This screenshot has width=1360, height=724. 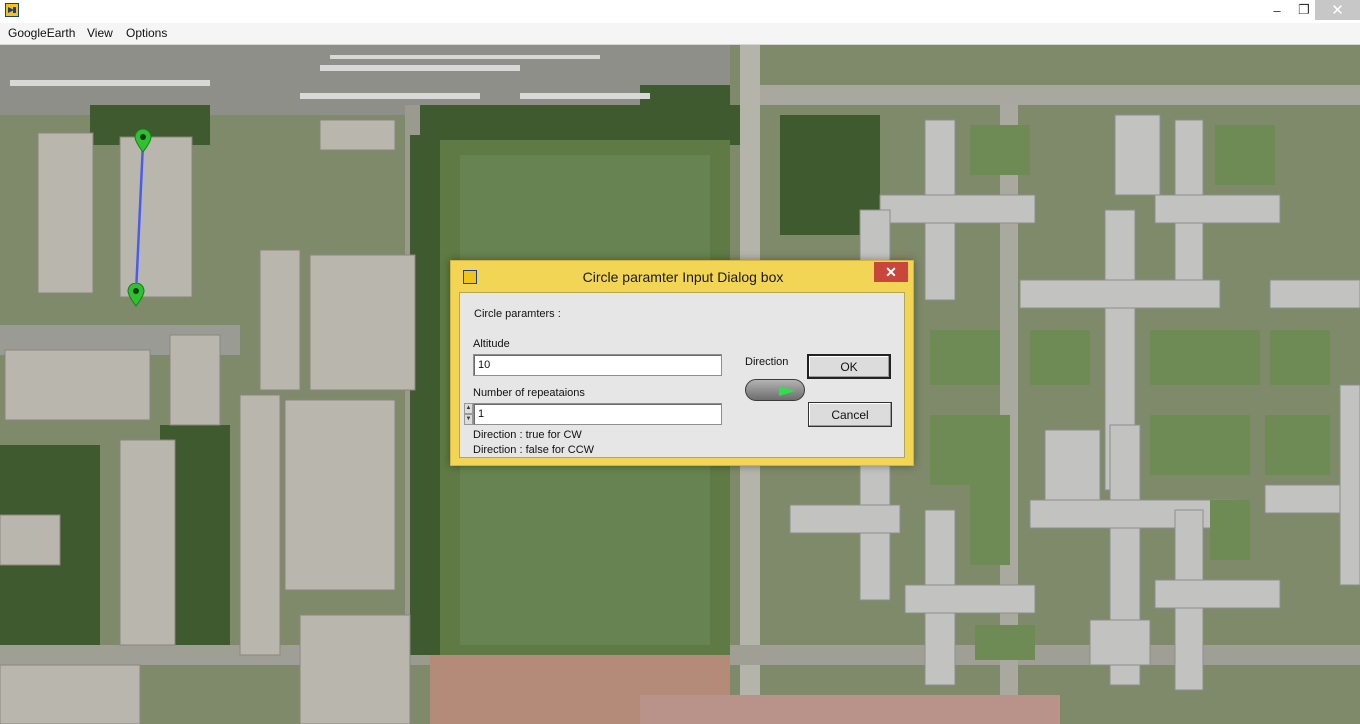 What do you see at coordinates (12, 10) in the screenshot?
I see `labview-app-icon` at bounding box center [12, 10].